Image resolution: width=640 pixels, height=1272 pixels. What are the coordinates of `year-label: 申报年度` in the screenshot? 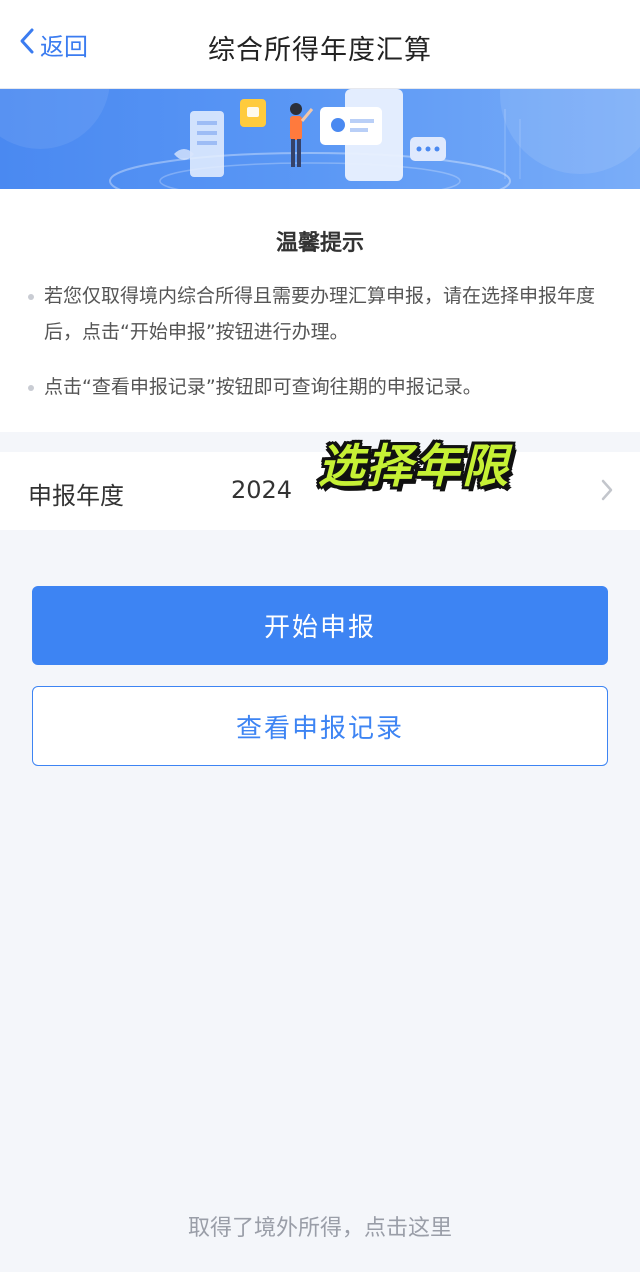 It's located at (76, 496).